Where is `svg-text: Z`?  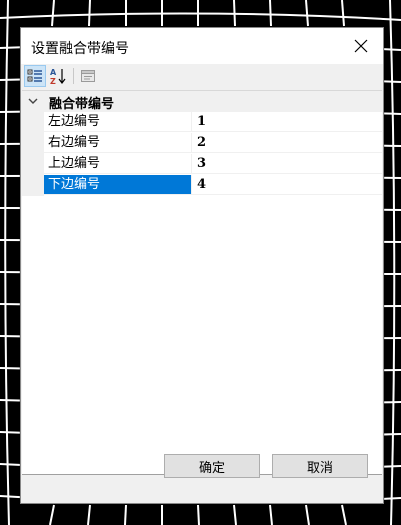 svg-text: Z is located at coordinates (53, 81).